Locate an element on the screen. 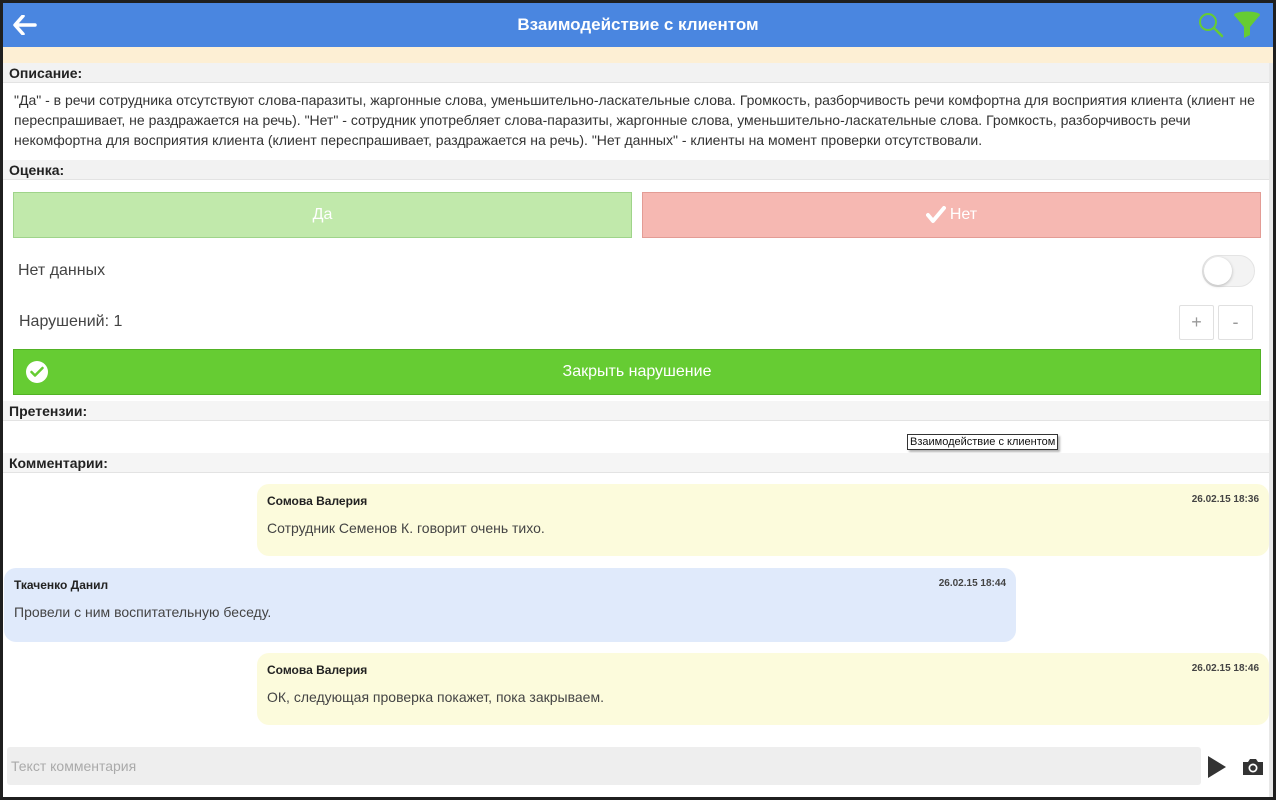  check-circle-icon is located at coordinates (37, 372).